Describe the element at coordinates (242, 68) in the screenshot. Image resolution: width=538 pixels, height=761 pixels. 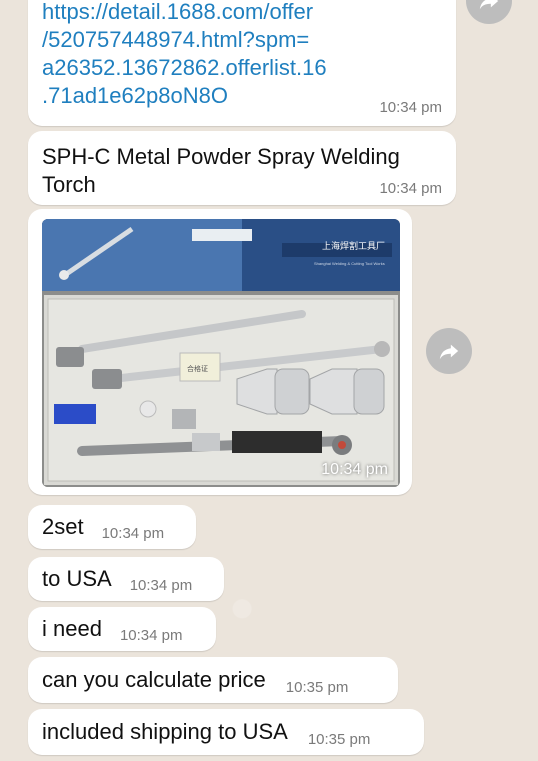
I see `link-line-3: a26352.13672862.offerlist.16` at that location.